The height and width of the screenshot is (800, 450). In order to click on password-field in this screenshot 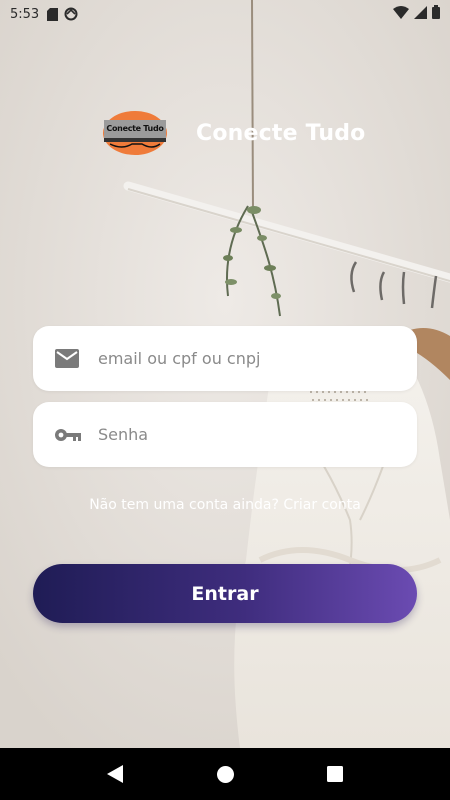, I will do `click(225, 434)`.